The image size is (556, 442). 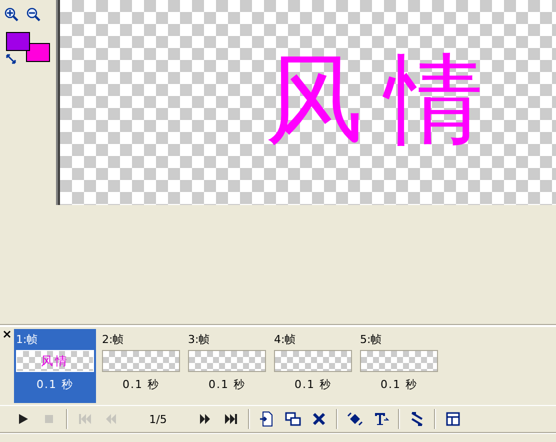 I want to click on frame-thumbnail: 风情, so click(x=55, y=361).